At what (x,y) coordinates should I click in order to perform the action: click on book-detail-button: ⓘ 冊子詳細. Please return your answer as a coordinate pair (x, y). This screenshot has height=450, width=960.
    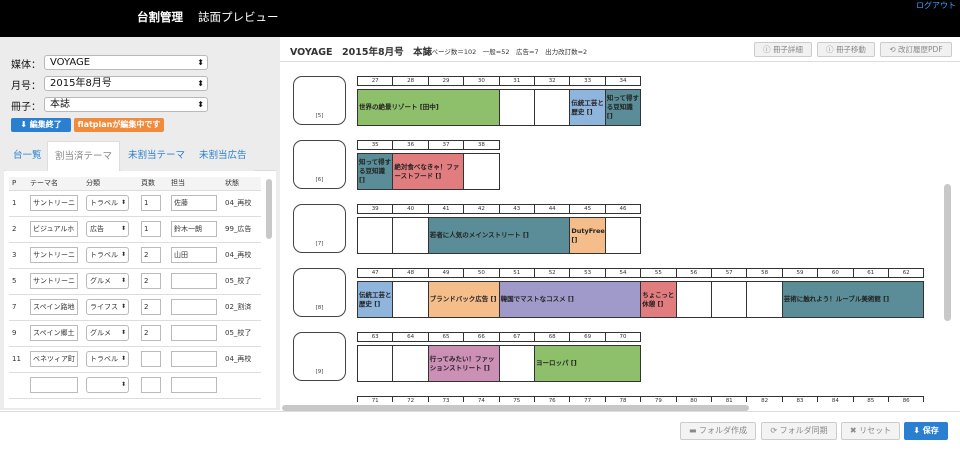
    Looking at the image, I should click on (783, 49).